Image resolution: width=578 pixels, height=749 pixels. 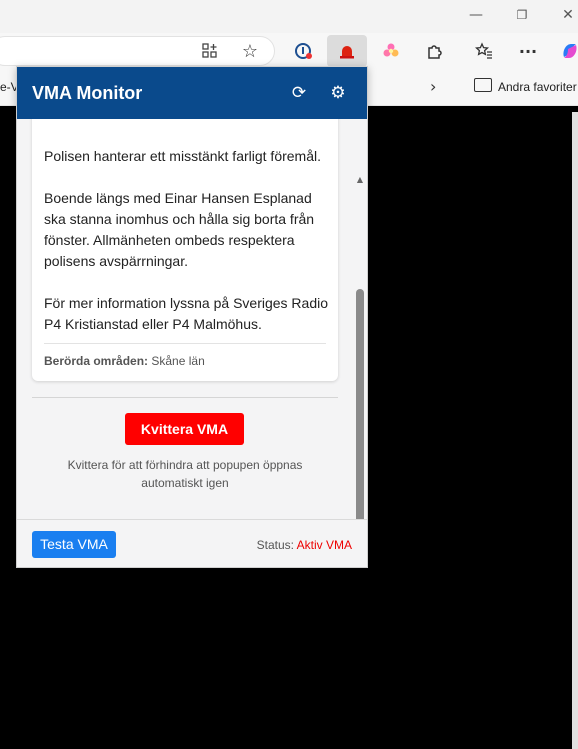 What do you see at coordinates (178, 361) in the screenshot?
I see `affected-areas-value: Skåne län` at bounding box center [178, 361].